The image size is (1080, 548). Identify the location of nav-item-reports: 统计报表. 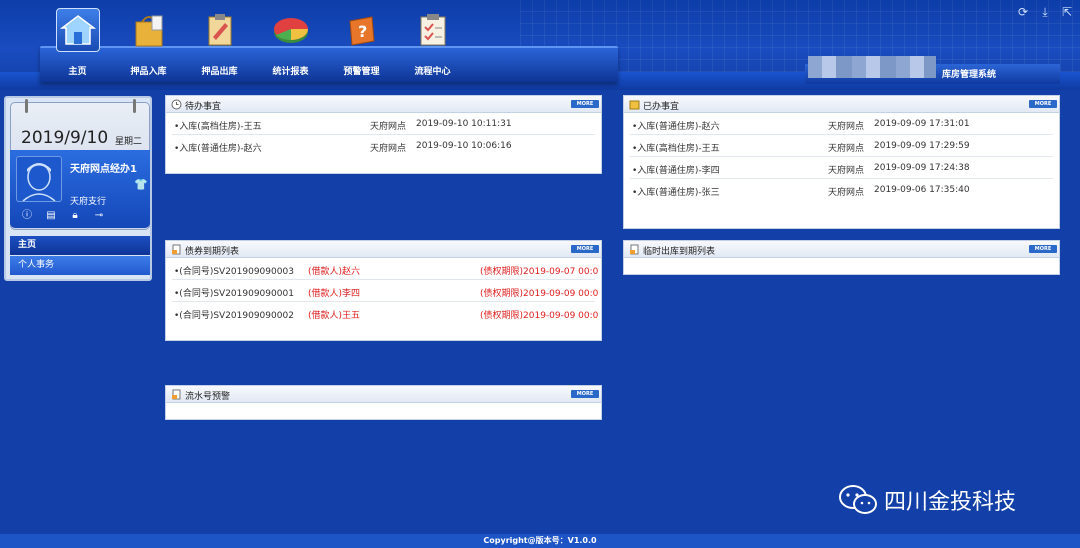
(290, 43).